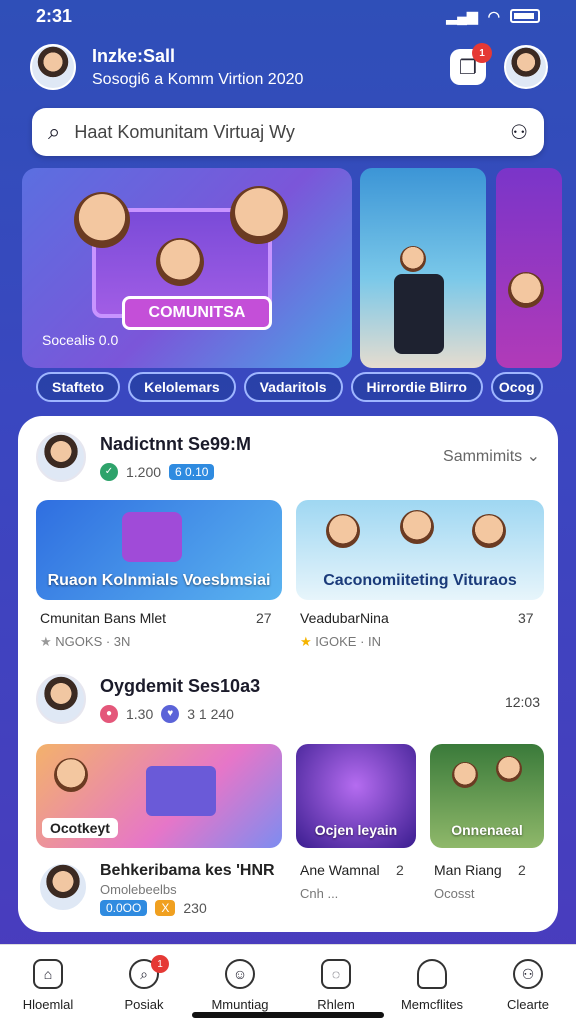 The image size is (576, 1024). I want to click on tile-sub: ★ NGOKS · 3N, so click(85, 641).